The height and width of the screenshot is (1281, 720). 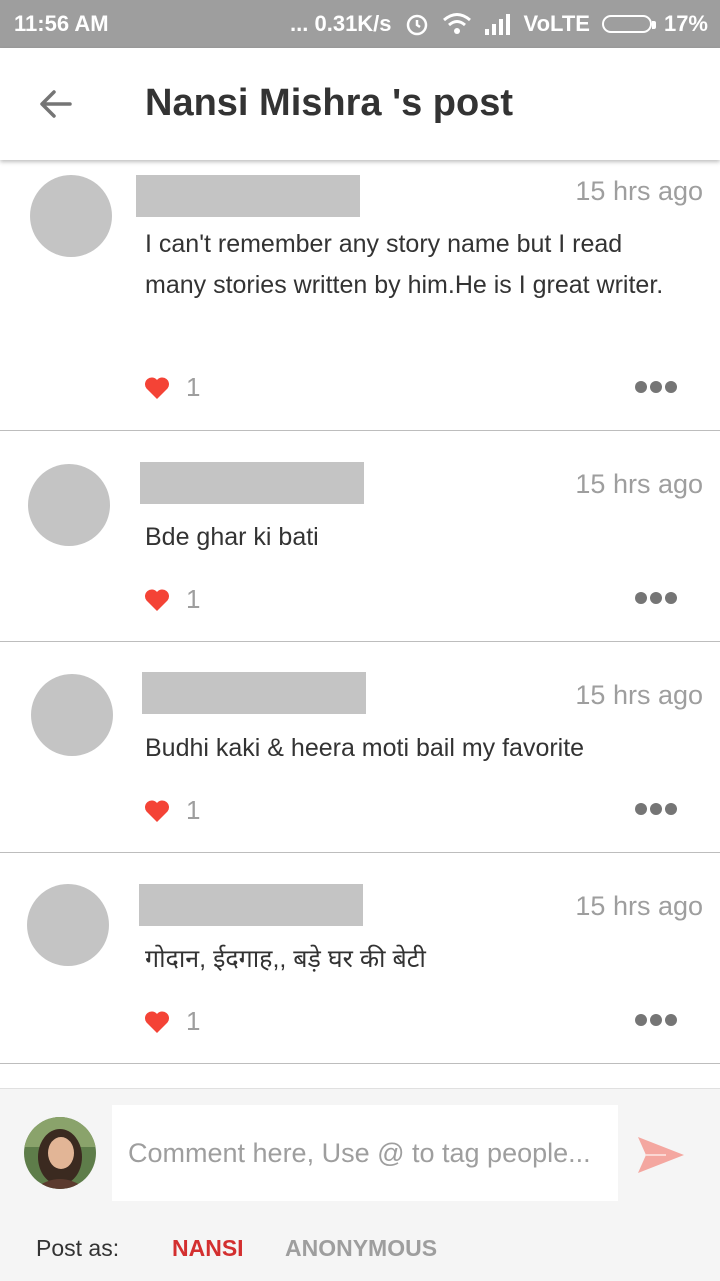 I want to click on comment-text: Budhi kaki & heera moti bail my favorite, so click(x=365, y=748).